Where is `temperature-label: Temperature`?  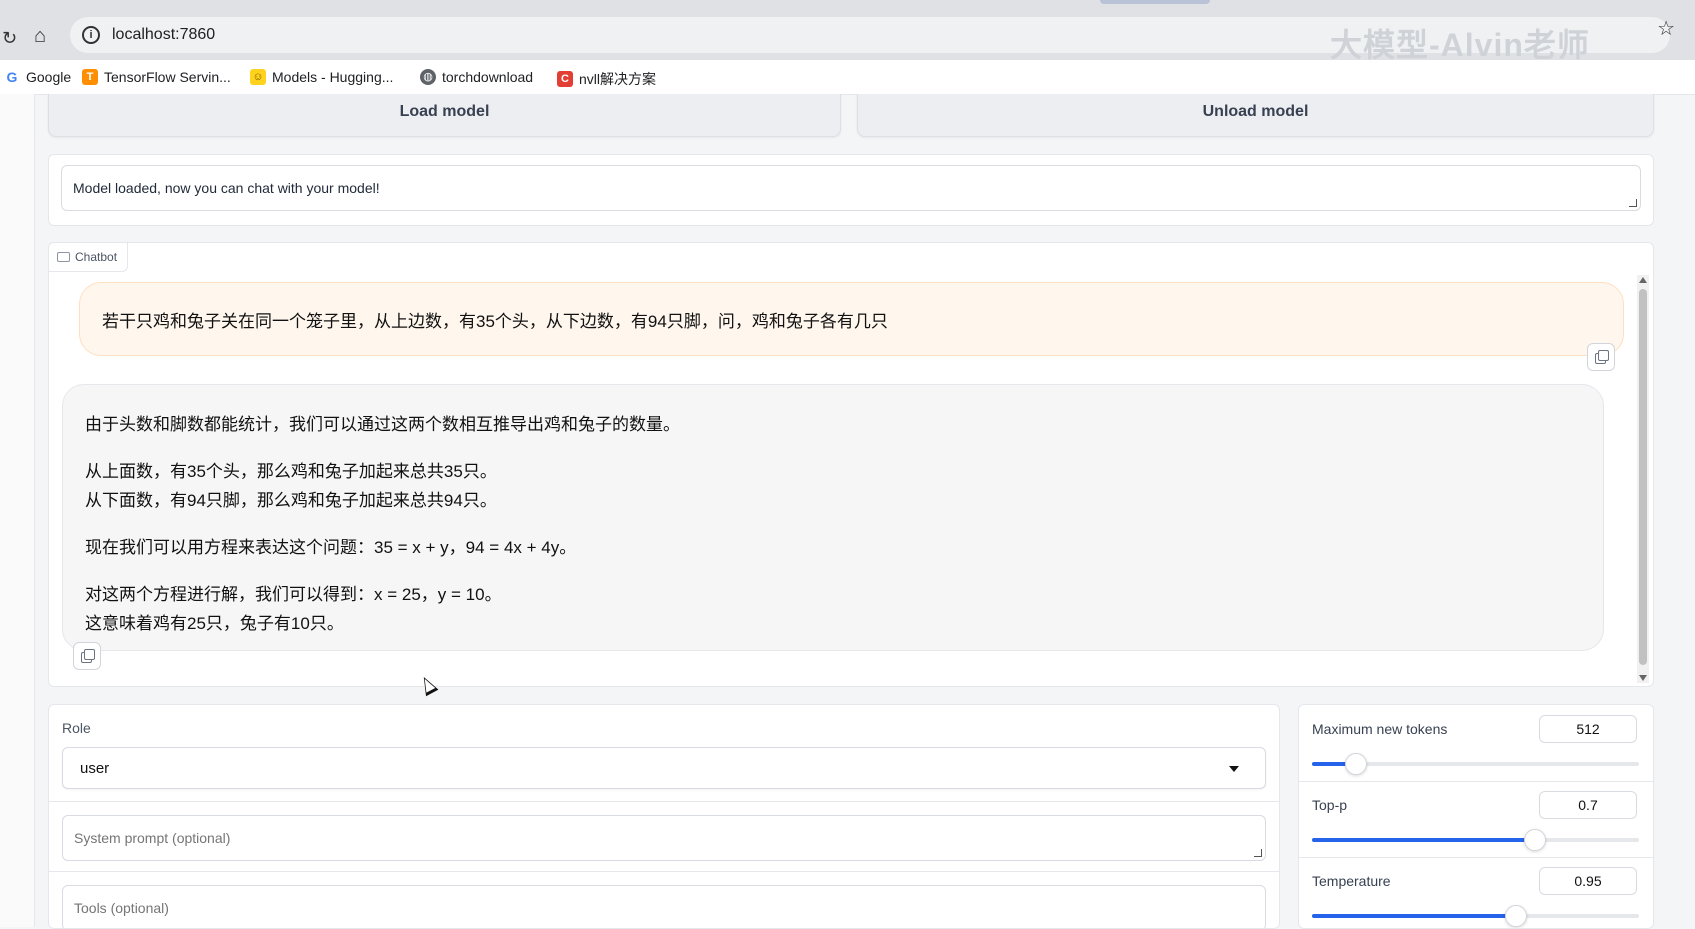 temperature-label: Temperature is located at coordinates (1351, 881).